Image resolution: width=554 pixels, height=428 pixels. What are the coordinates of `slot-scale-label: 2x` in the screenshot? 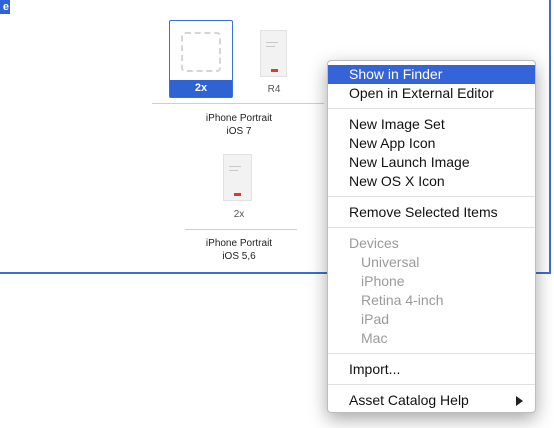 It's located at (201, 88).